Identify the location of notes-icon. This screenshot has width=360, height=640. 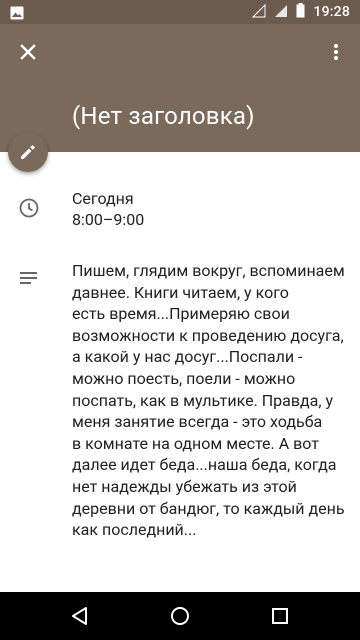
(29, 281).